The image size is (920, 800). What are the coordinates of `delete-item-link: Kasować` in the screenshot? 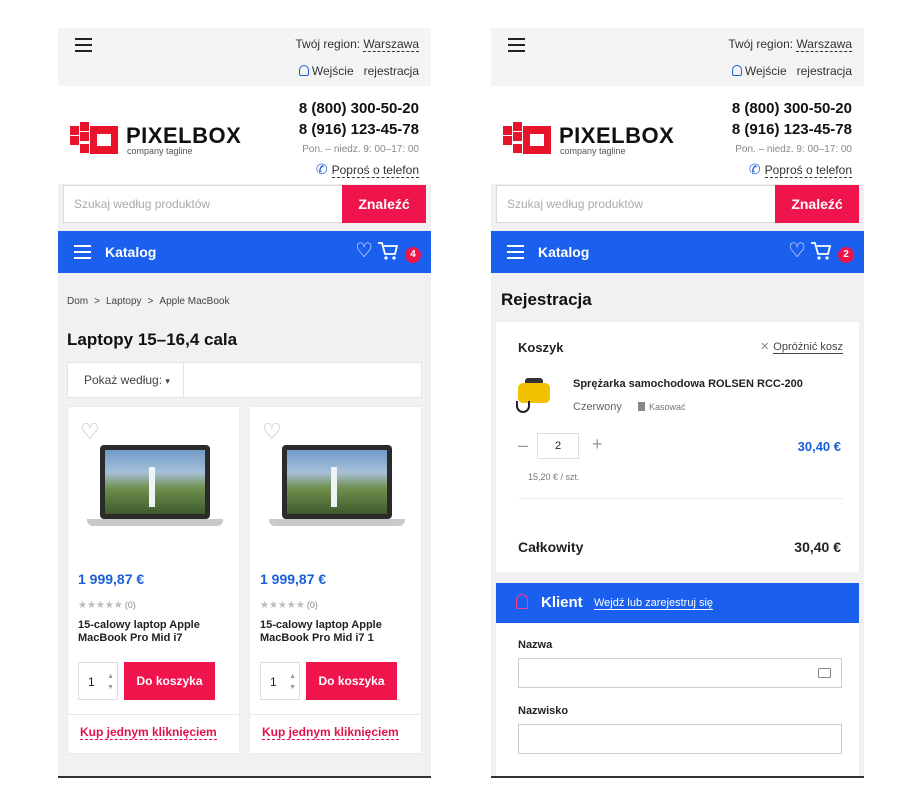 It's located at (662, 407).